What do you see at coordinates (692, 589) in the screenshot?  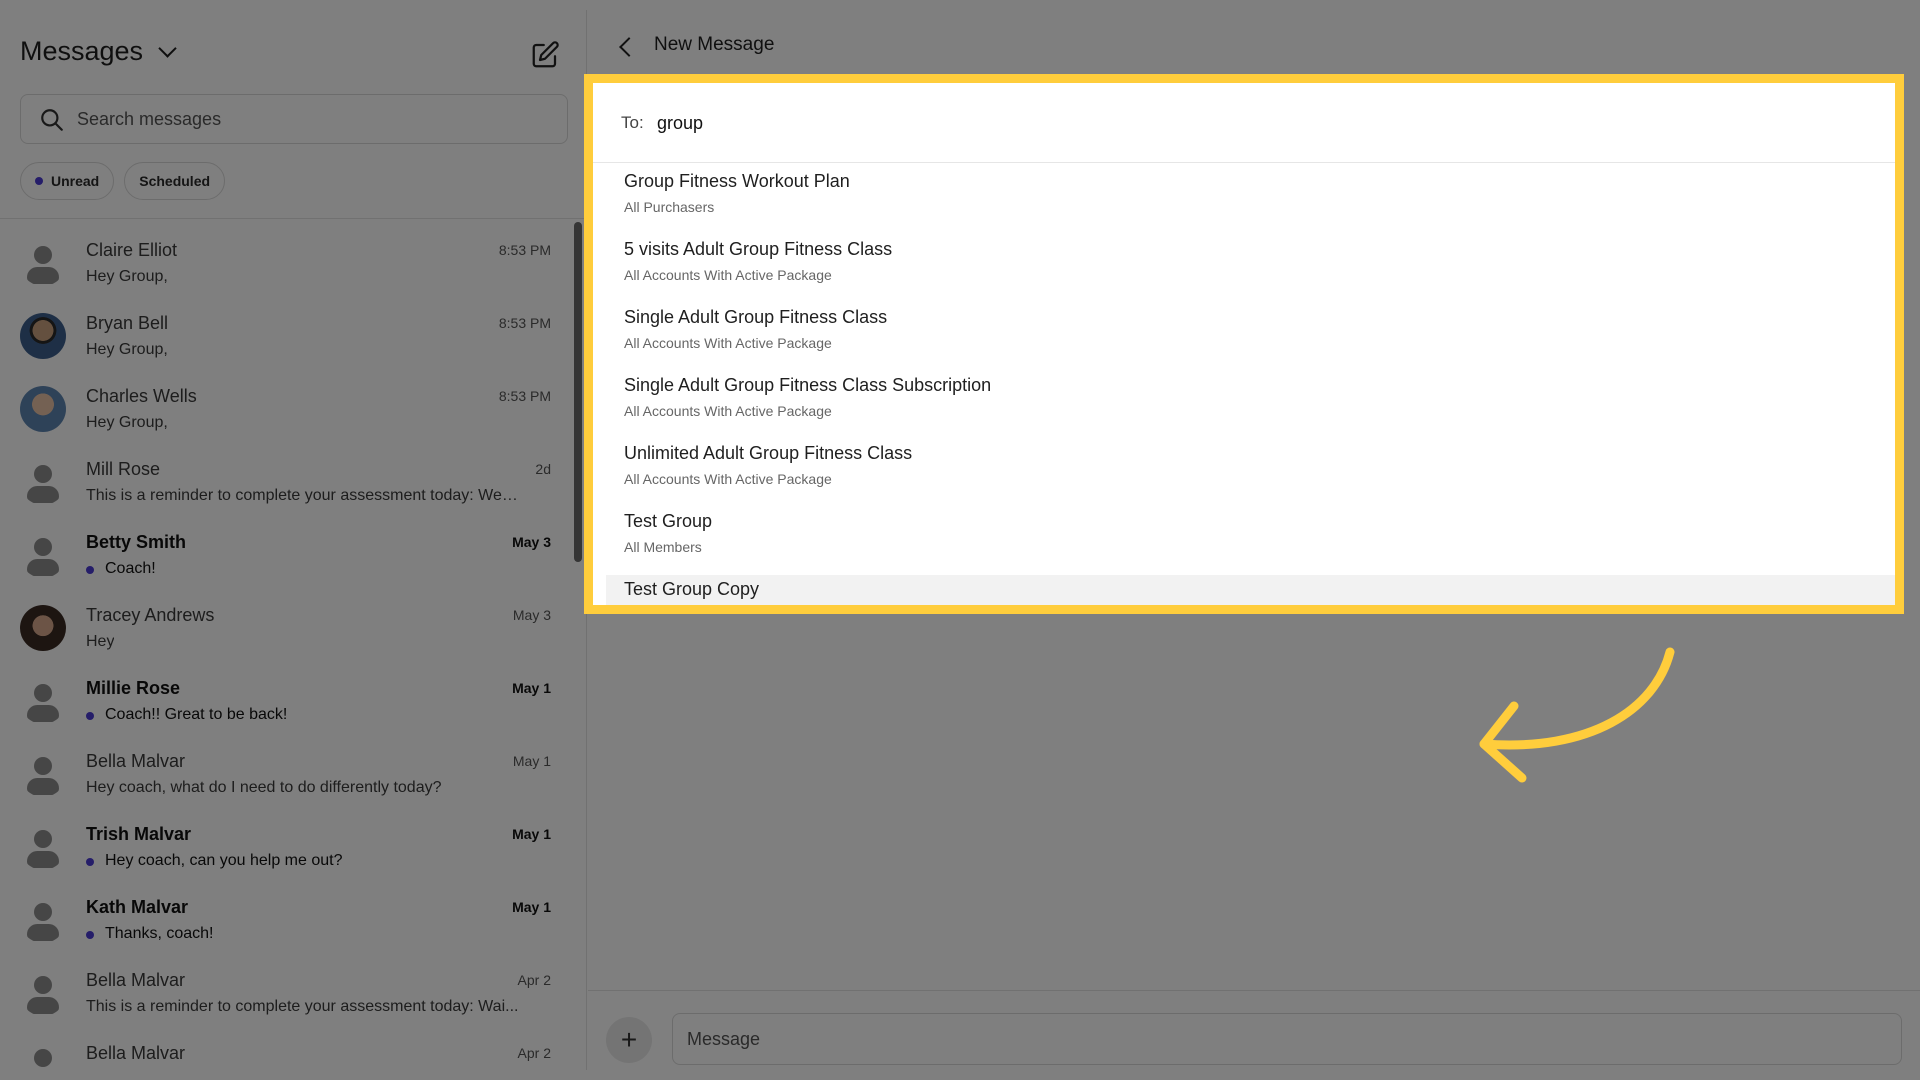 I see `suggestion-title: Test Group Copy` at bounding box center [692, 589].